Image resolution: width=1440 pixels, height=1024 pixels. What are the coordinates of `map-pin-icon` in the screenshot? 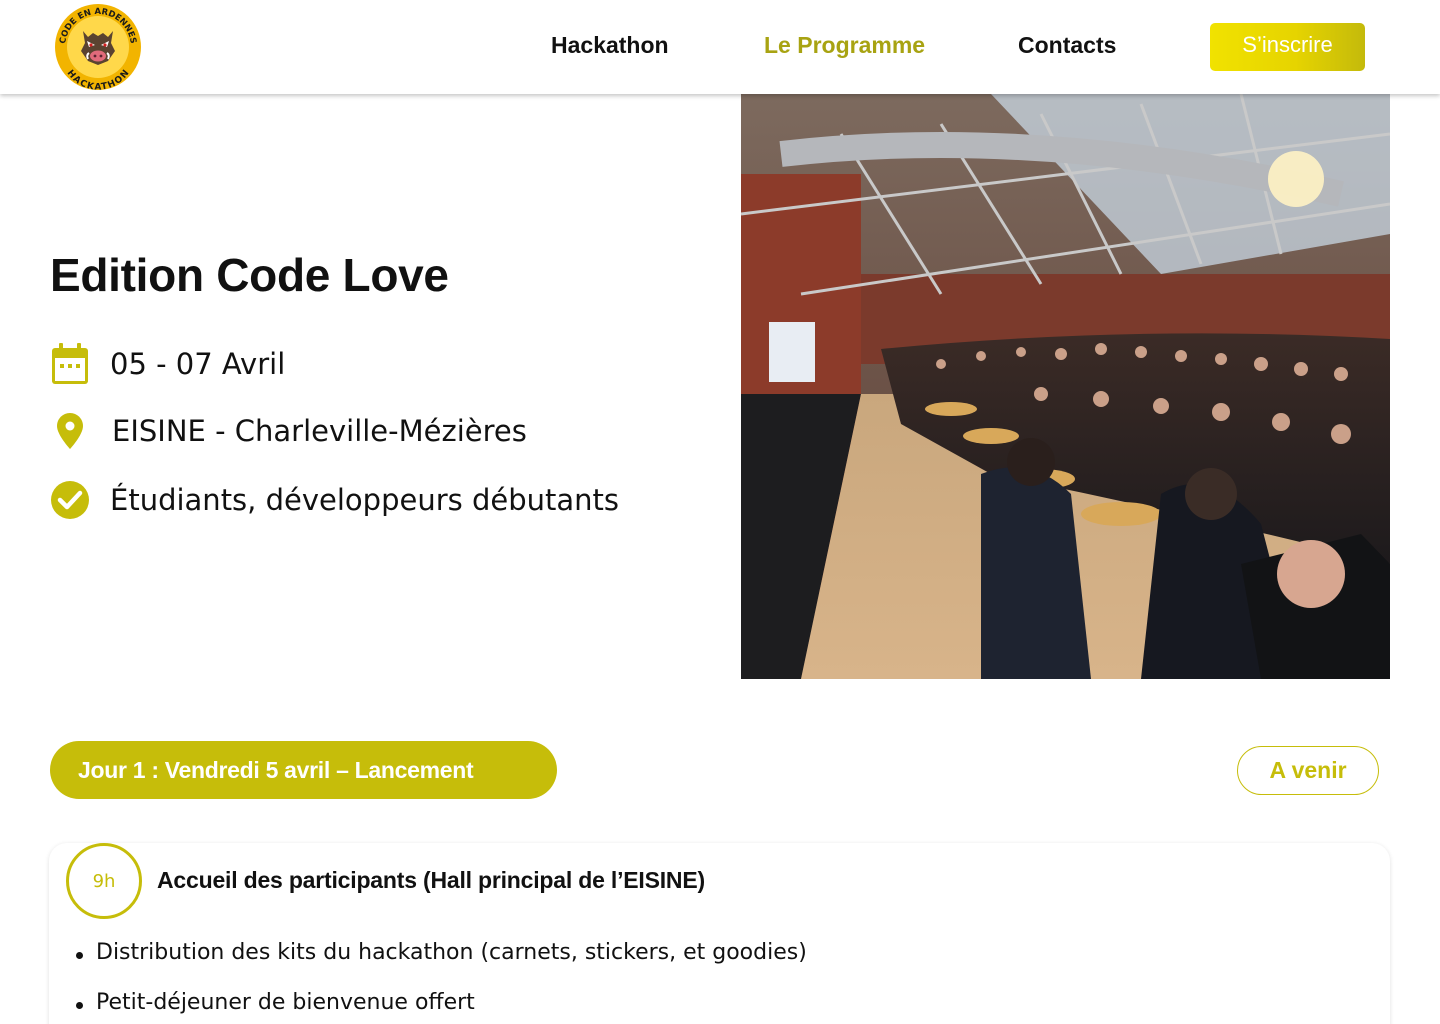 It's located at (70, 431).